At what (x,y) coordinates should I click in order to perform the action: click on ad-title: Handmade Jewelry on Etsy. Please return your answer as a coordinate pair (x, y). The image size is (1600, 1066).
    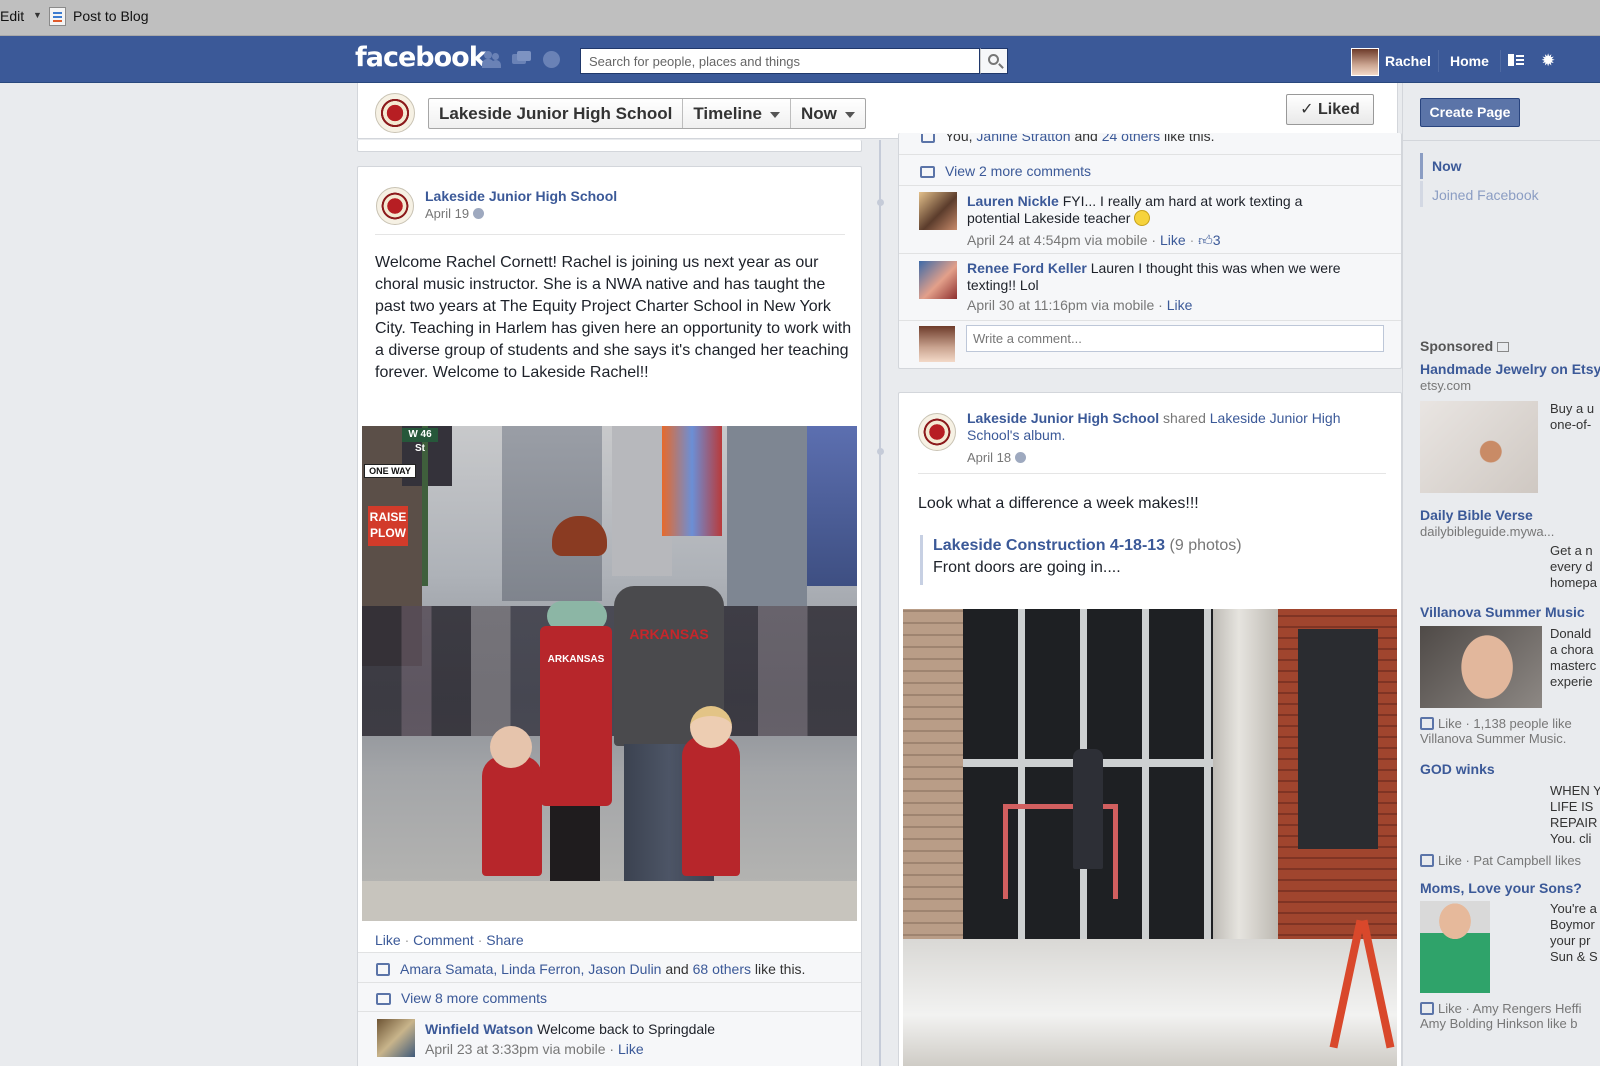
    Looking at the image, I should click on (1510, 369).